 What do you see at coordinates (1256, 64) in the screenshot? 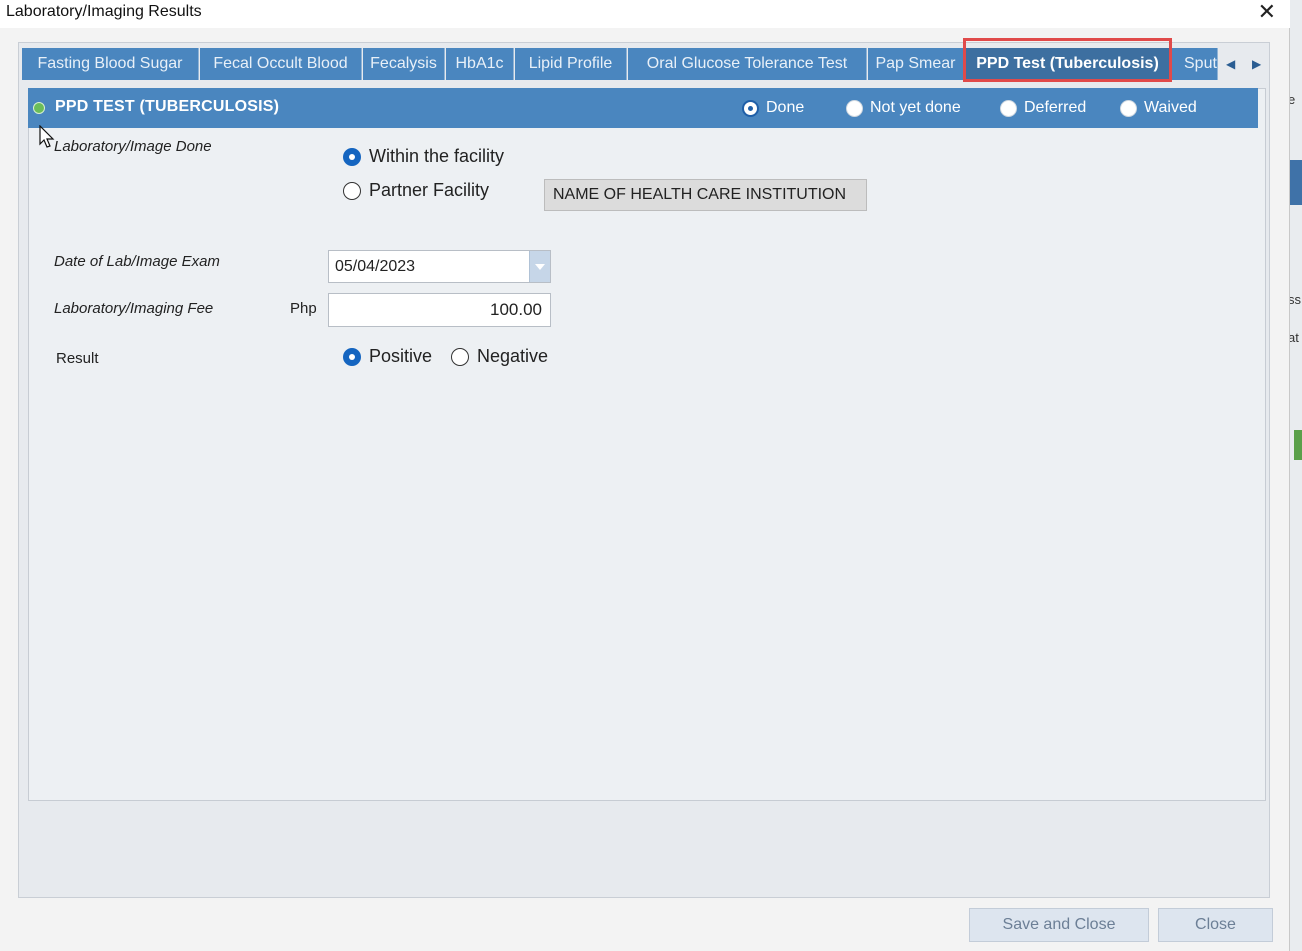
I see `tab-scroll-right-icon: ▶` at bounding box center [1256, 64].